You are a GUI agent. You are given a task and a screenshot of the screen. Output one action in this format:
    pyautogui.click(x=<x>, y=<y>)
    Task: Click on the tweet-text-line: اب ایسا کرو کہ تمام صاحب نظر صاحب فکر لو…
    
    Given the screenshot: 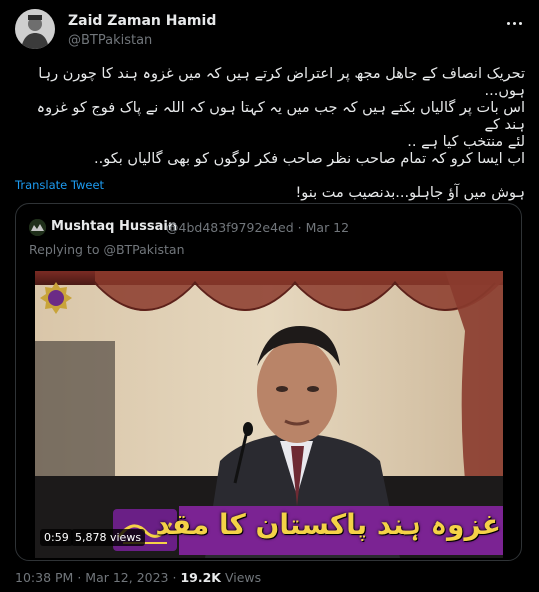 What is the action you would take?
    pyautogui.click(x=309, y=159)
    